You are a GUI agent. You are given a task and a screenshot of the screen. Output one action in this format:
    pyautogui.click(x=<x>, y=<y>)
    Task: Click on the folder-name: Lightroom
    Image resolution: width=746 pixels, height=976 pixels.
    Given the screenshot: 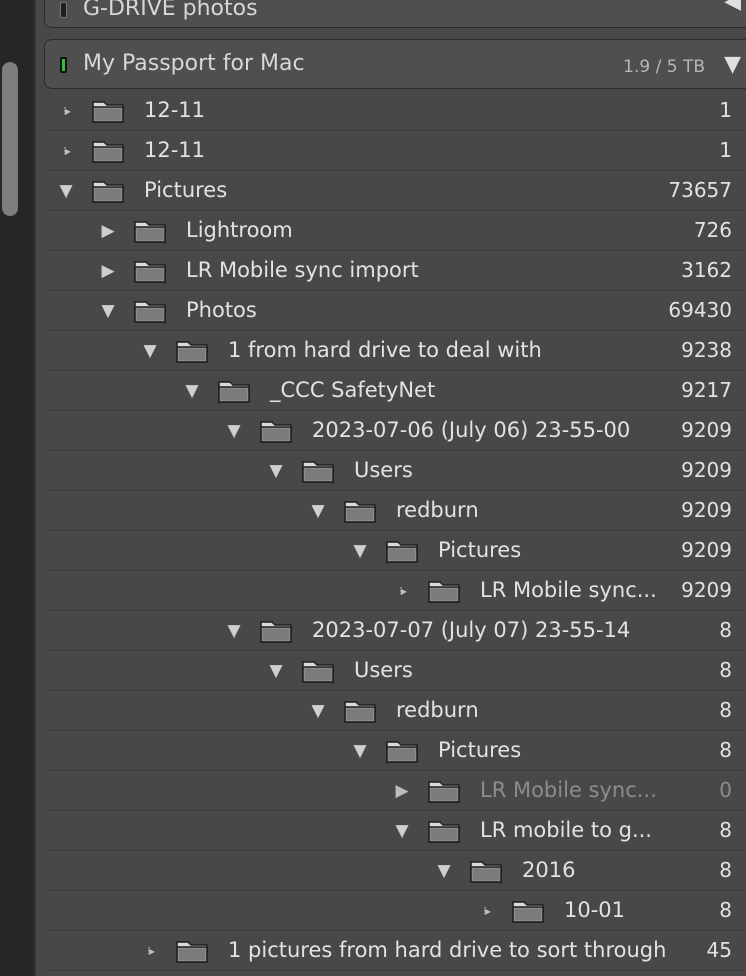 What is the action you would take?
    pyautogui.click(x=239, y=230)
    